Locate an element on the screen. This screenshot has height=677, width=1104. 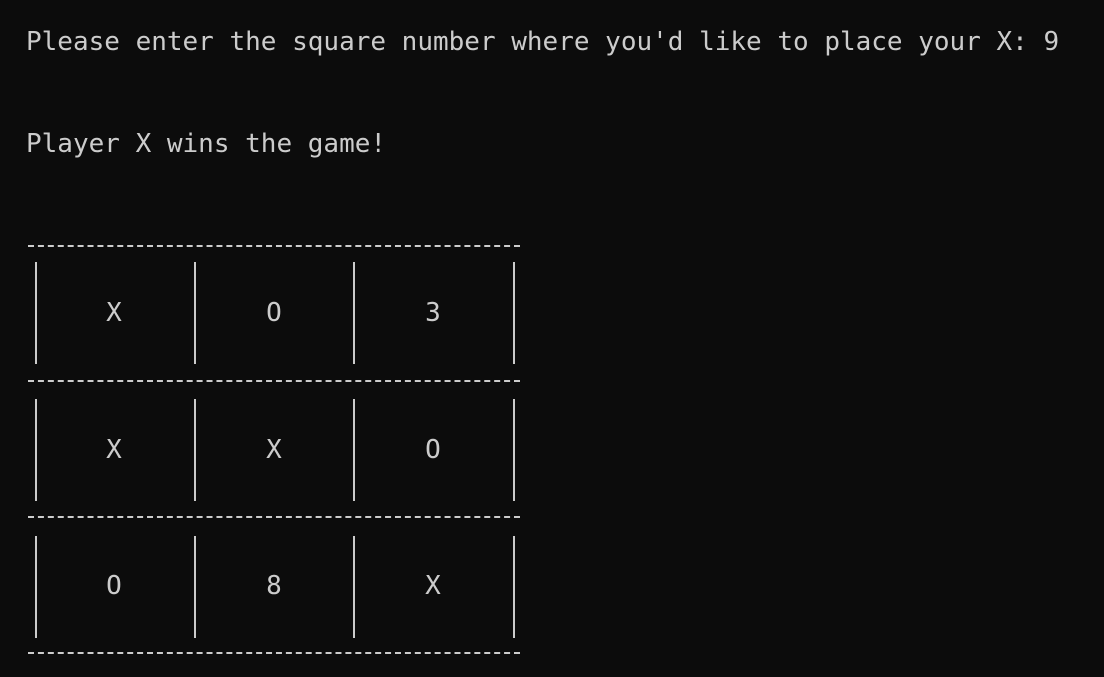
game-result-message: Player X wins the game! is located at coordinates (206, 144).